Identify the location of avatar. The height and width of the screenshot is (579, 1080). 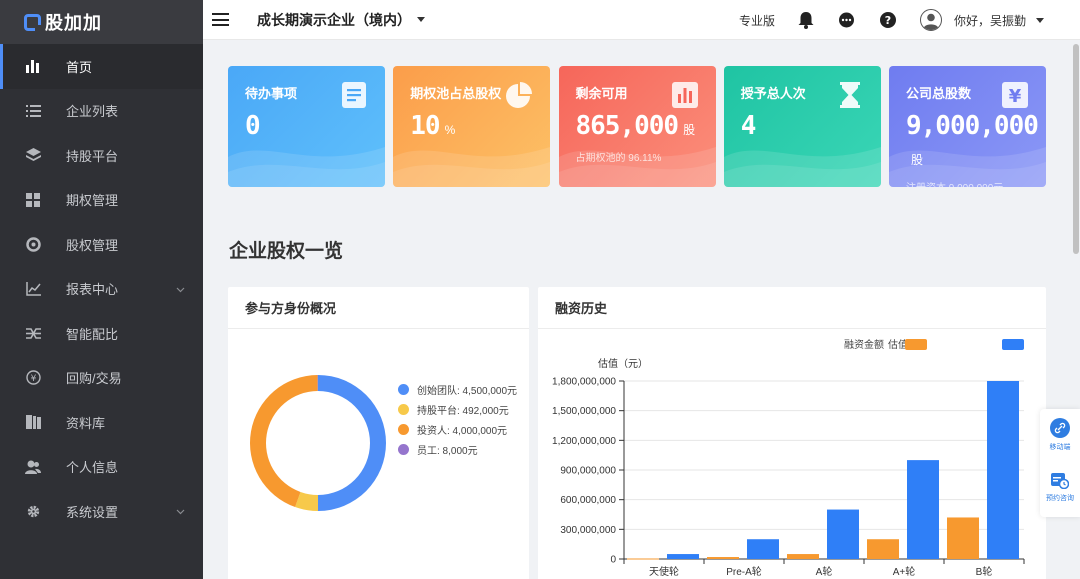
(930, 20).